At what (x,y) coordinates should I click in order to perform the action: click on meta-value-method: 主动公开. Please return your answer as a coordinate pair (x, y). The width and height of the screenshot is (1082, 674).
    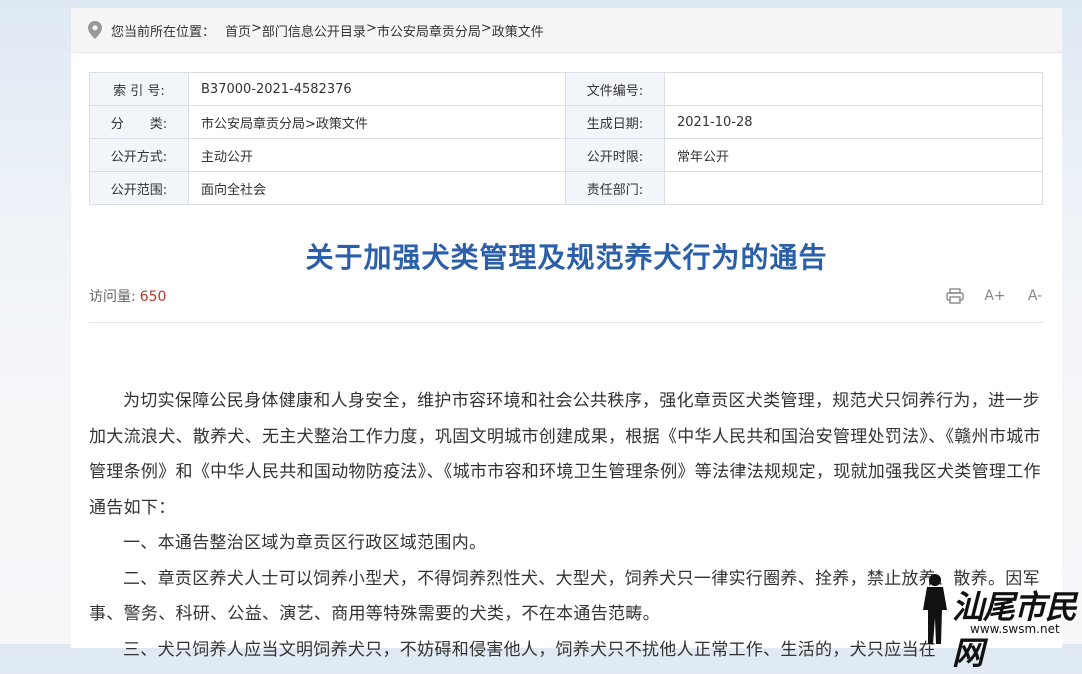
    Looking at the image, I should click on (377, 155).